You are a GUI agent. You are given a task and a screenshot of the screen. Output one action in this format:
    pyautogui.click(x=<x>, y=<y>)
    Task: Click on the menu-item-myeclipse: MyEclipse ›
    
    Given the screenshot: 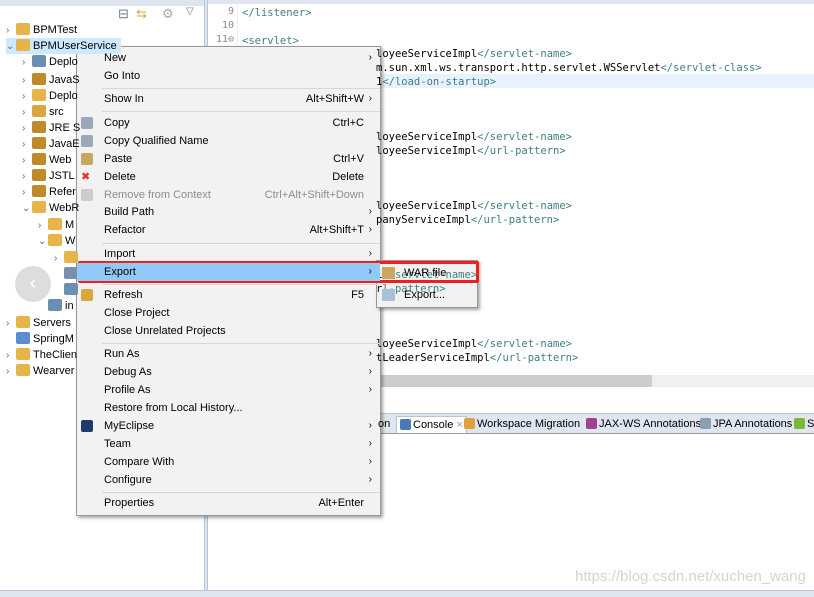 What is the action you would take?
    pyautogui.click(x=228, y=426)
    